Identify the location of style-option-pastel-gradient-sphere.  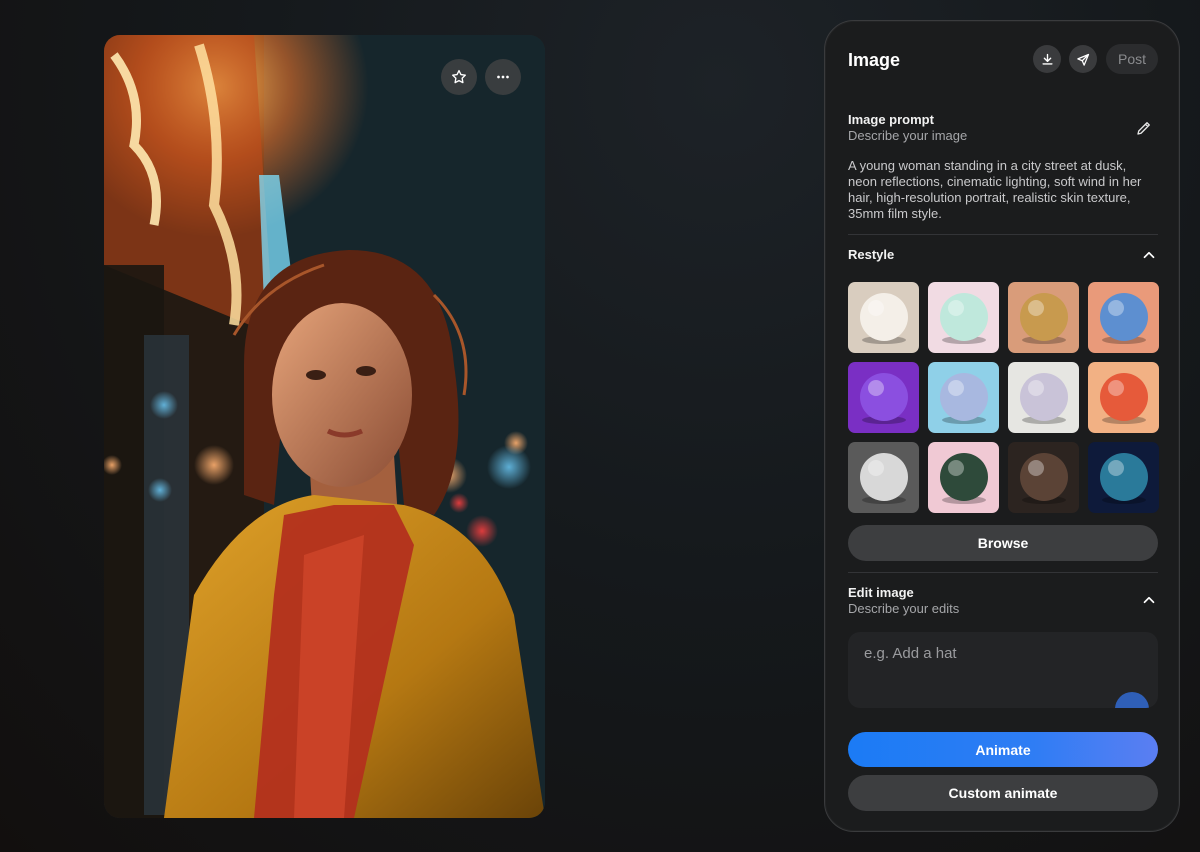
(963, 397).